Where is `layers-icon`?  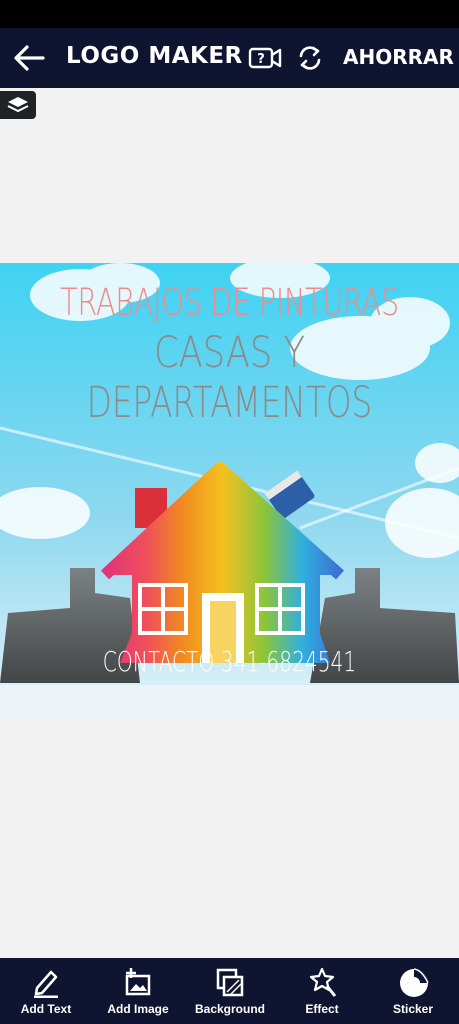 layers-icon is located at coordinates (18, 105).